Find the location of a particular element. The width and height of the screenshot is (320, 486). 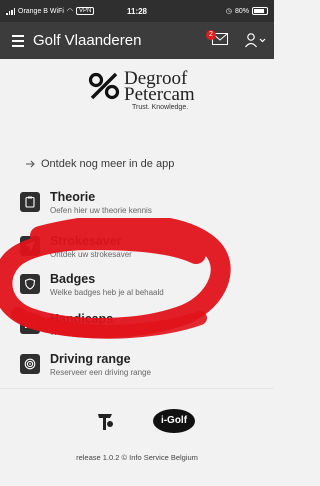

status-bar: Orange B WiFi ◠ VPN 11:28 ◷ 80% is located at coordinates (137, 11).